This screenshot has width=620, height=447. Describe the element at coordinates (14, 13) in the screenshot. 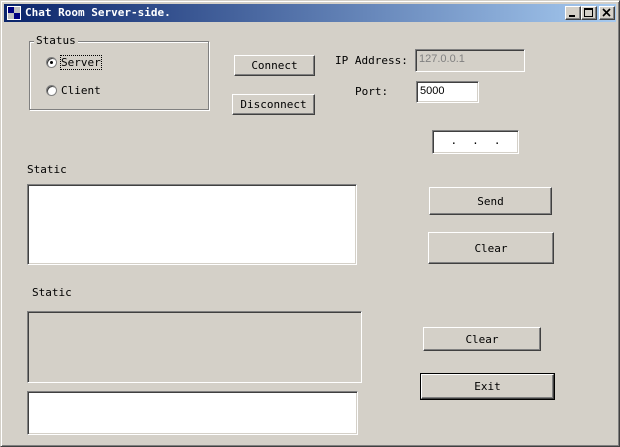

I see `app-icon` at that location.